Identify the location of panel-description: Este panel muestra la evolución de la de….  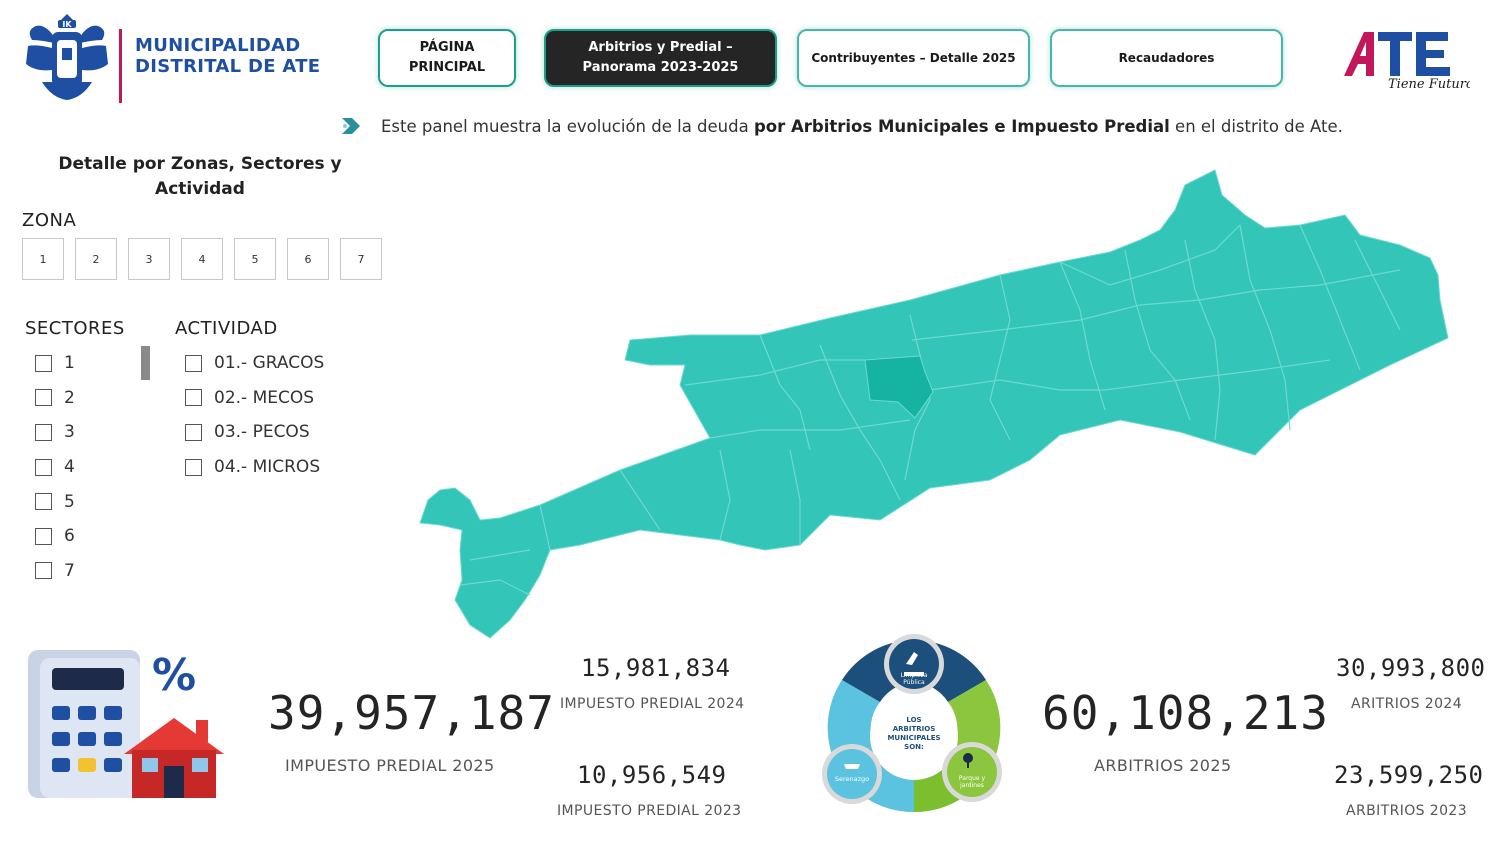
(862, 126).